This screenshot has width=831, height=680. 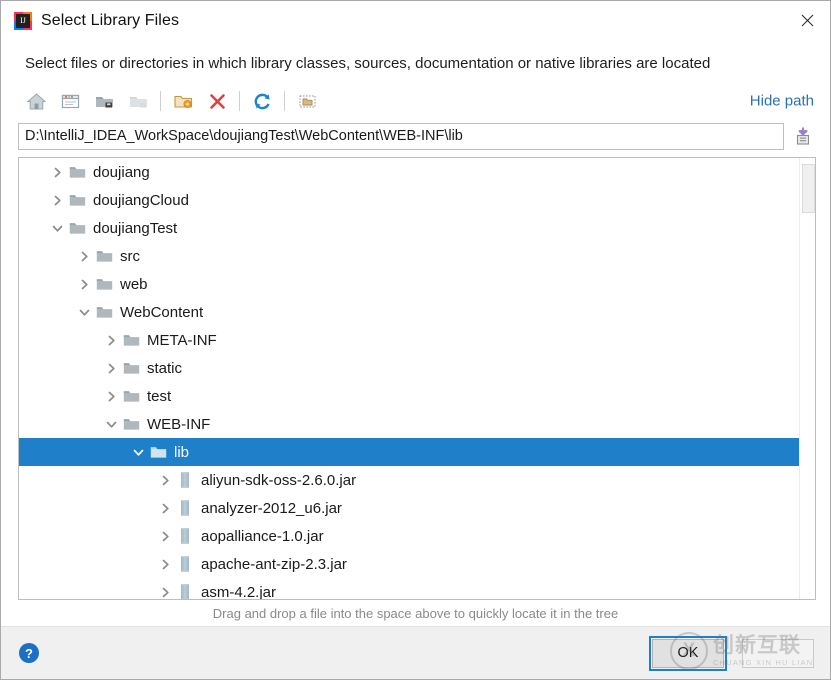 What do you see at coordinates (217, 101) in the screenshot?
I see `delete-icon` at bounding box center [217, 101].